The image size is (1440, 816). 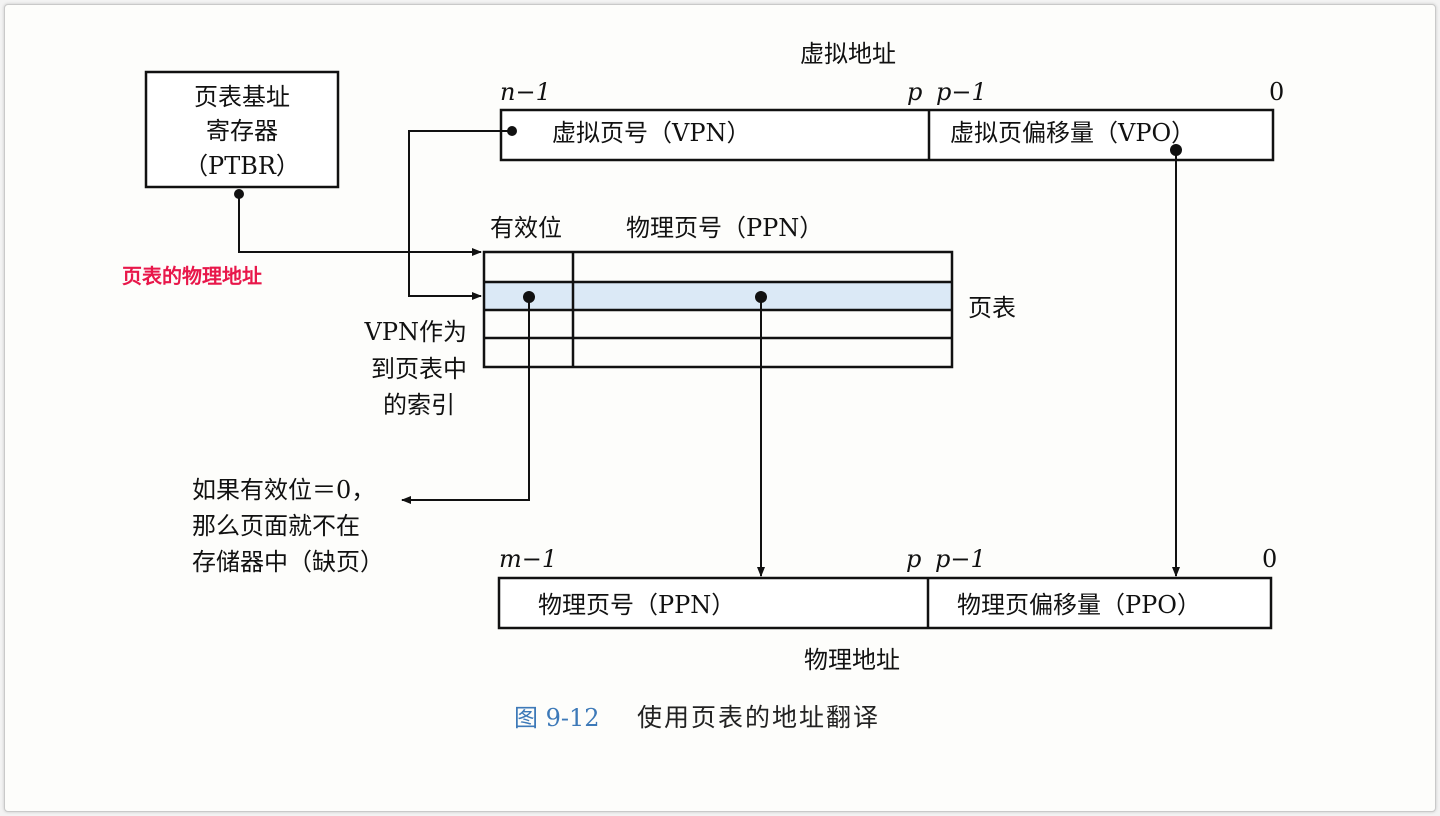 What do you see at coordinates (960, 559) in the screenshot?
I see `physical-bit-p-minus-1: p−1` at bounding box center [960, 559].